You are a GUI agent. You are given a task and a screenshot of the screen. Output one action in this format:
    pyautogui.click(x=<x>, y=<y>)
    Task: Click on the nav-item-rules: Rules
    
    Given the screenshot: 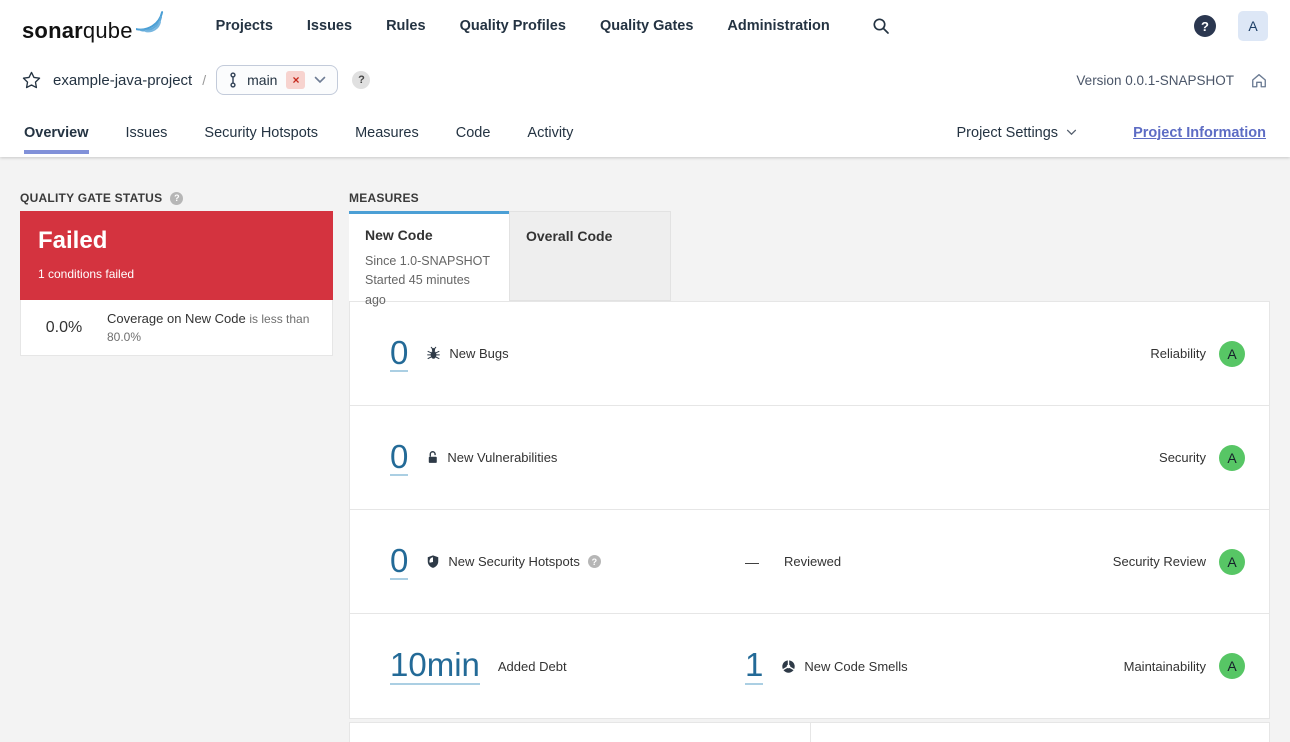 What is the action you would take?
    pyautogui.click(x=406, y=26)
    